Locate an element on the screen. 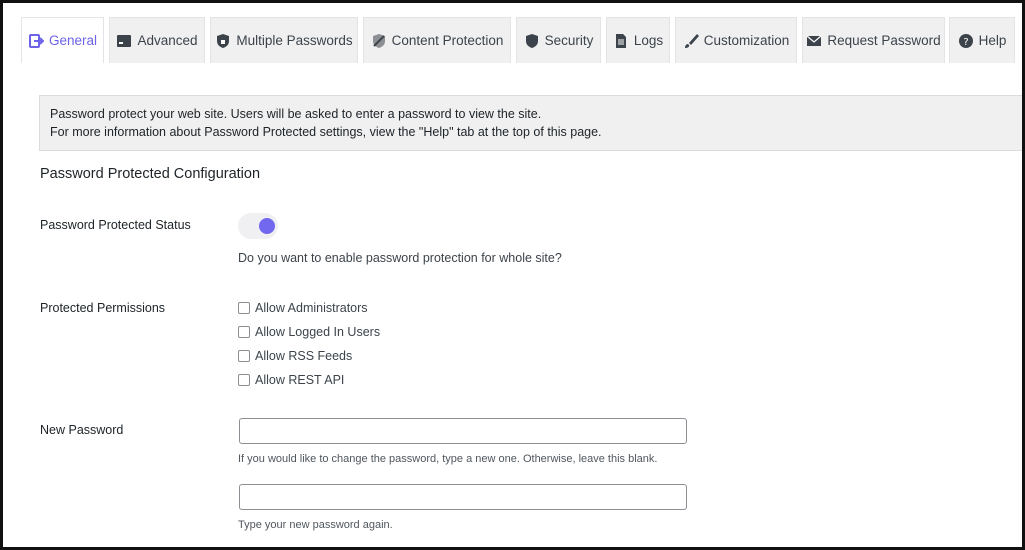 The height and width of the screenshot is (550, 1025). checkbox-label: Allow RSS Feeds is located at coordinates (304, 356).